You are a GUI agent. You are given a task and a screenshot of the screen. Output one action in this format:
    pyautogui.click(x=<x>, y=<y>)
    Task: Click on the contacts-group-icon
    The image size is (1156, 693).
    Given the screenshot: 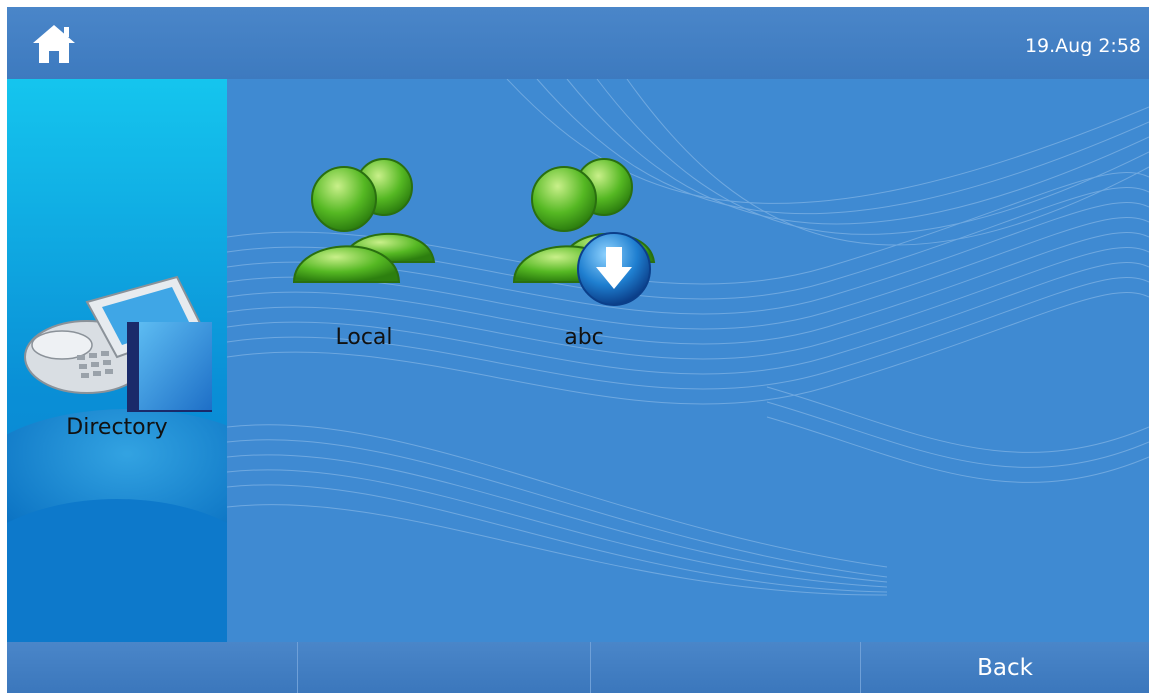 What is the action you would take?
    pyautogui.click(x=364, y=220)
    